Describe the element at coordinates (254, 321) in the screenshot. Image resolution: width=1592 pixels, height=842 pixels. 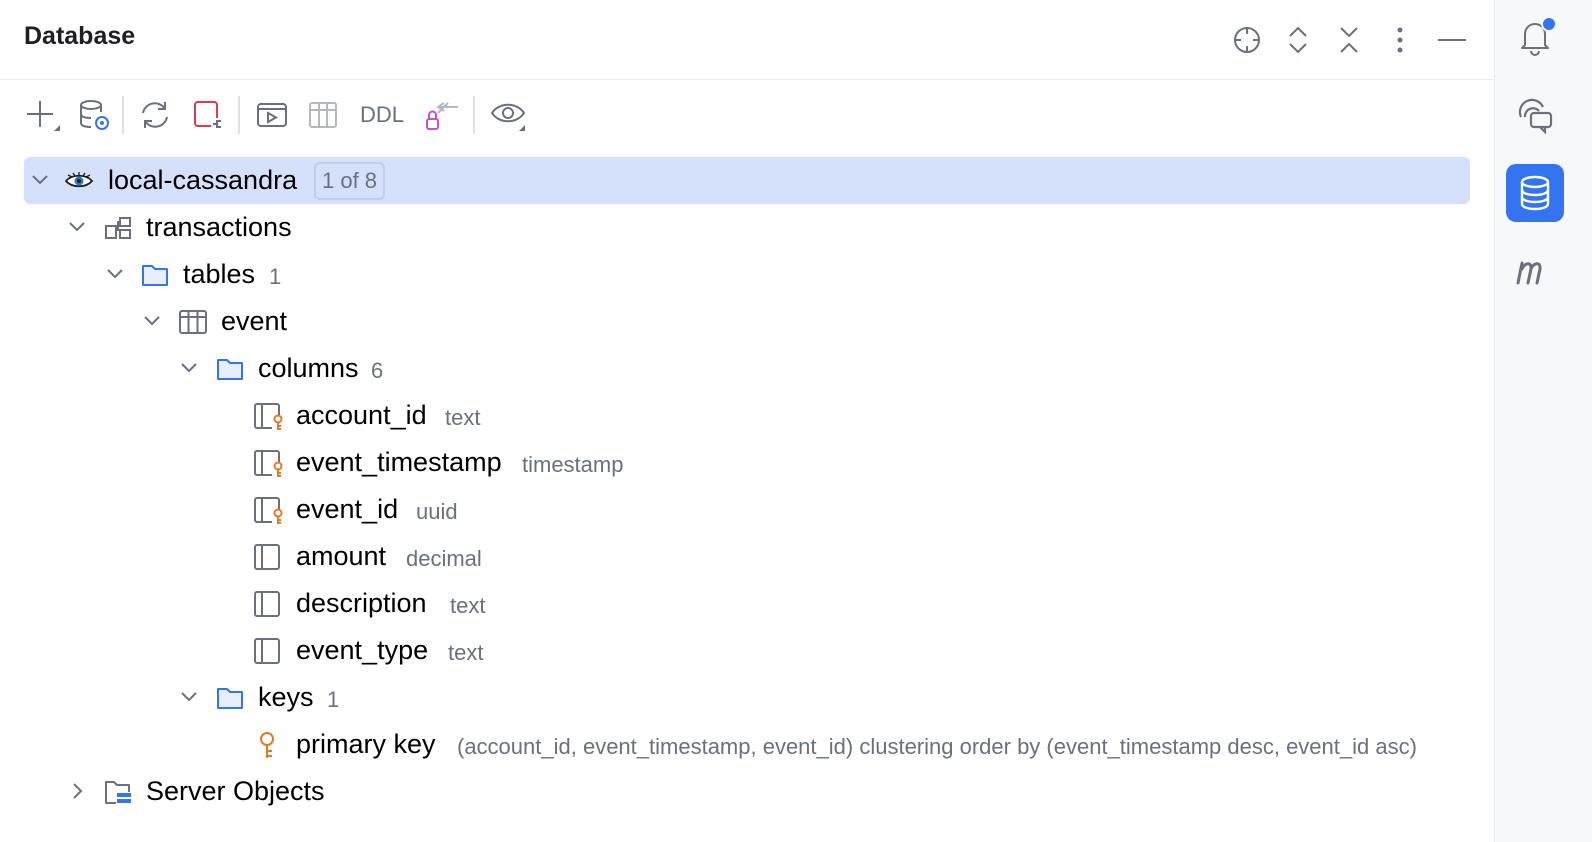
I see `table-label: event` at that location.